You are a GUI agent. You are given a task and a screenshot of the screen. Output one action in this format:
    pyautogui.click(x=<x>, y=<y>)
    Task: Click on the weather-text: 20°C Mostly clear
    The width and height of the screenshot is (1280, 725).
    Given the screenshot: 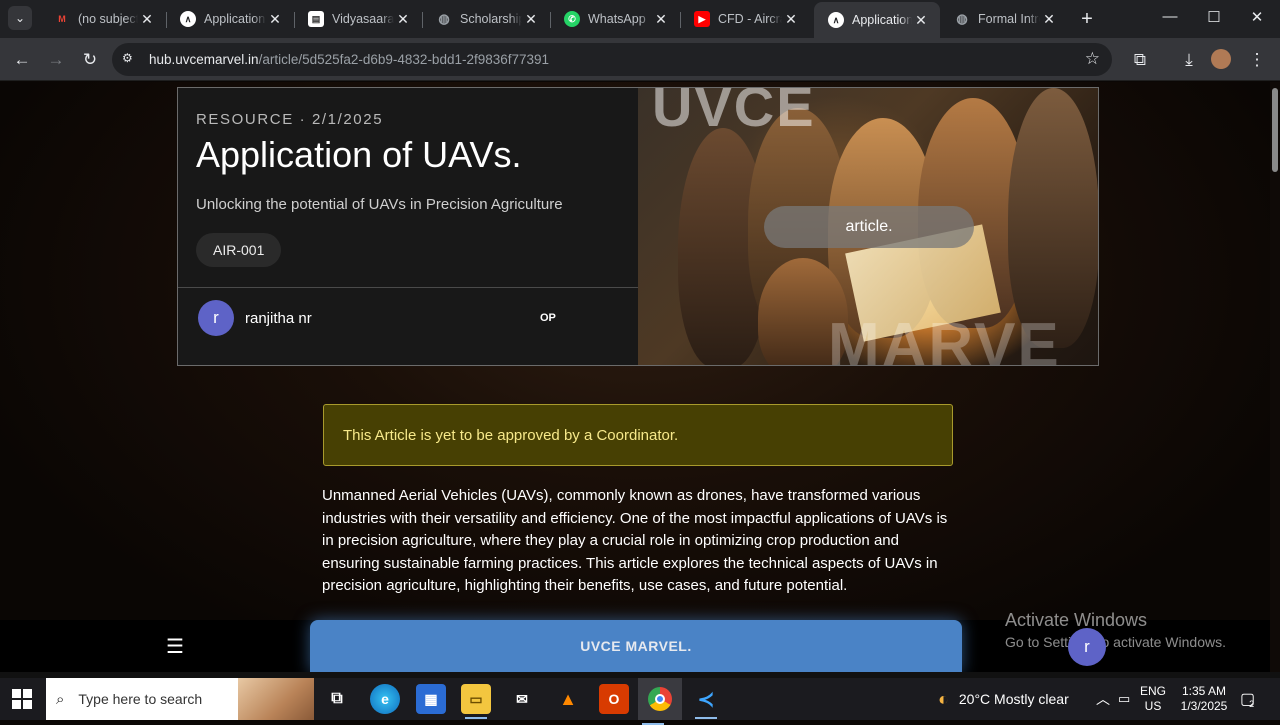 What is the action you would take?
    pyautogui.click(x=1013, y=699)
    